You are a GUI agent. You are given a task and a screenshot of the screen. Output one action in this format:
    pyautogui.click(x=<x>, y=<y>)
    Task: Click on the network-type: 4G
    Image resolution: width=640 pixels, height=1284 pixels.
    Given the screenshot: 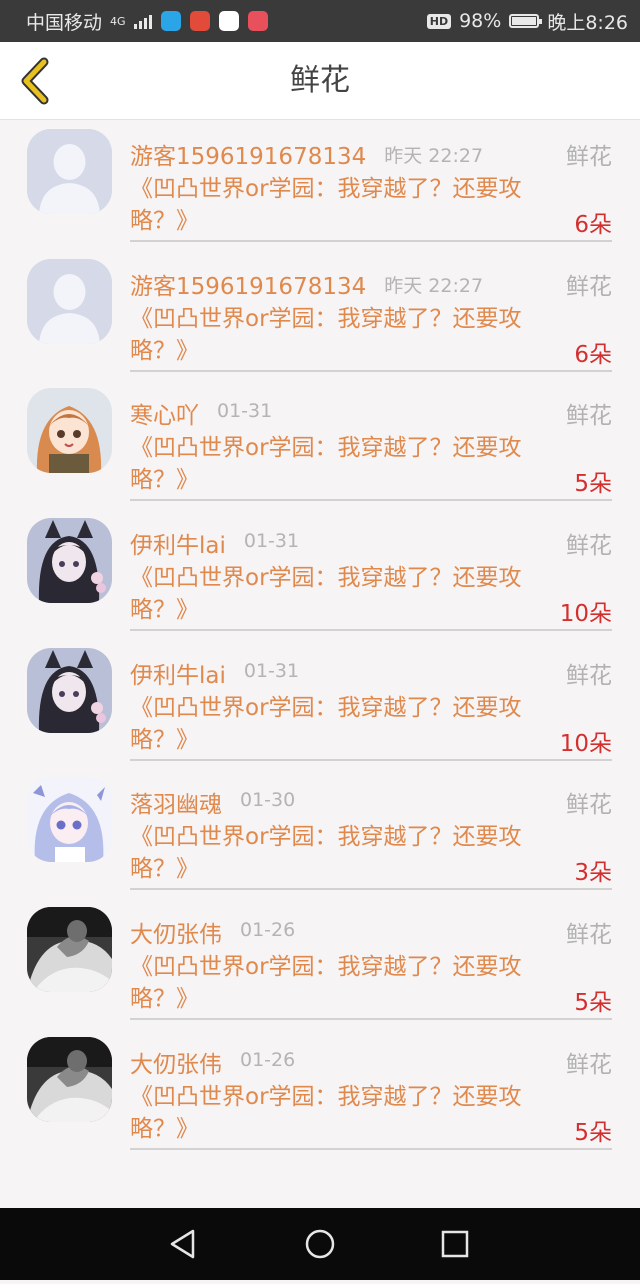 What is the action you would take?
    pyautogui.click(x=118, y=21)
    